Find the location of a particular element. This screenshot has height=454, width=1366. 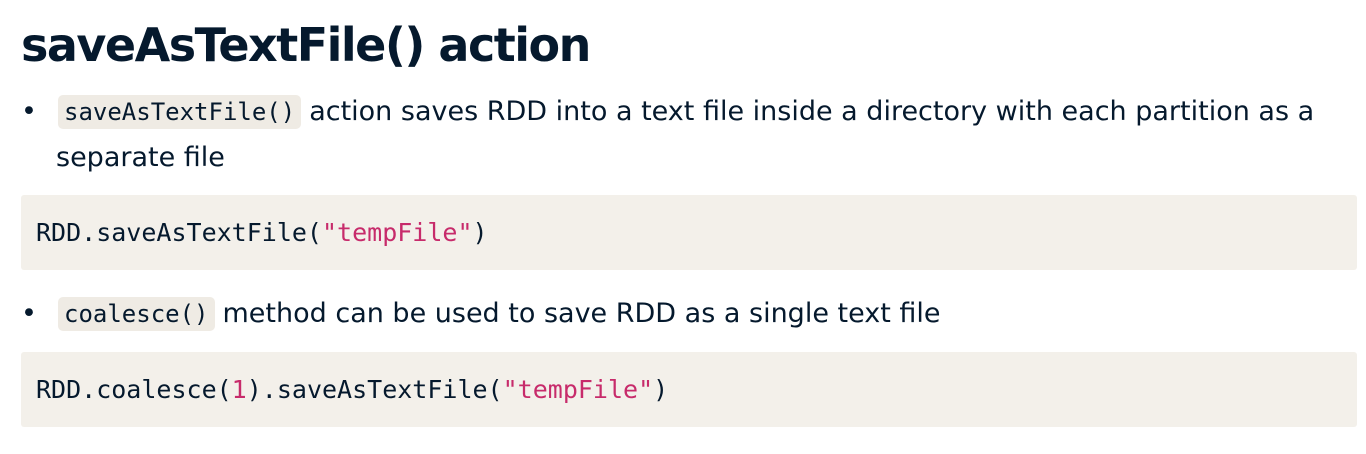

code-plain: RDD.coalesce( is located at coordinates (134, 389).